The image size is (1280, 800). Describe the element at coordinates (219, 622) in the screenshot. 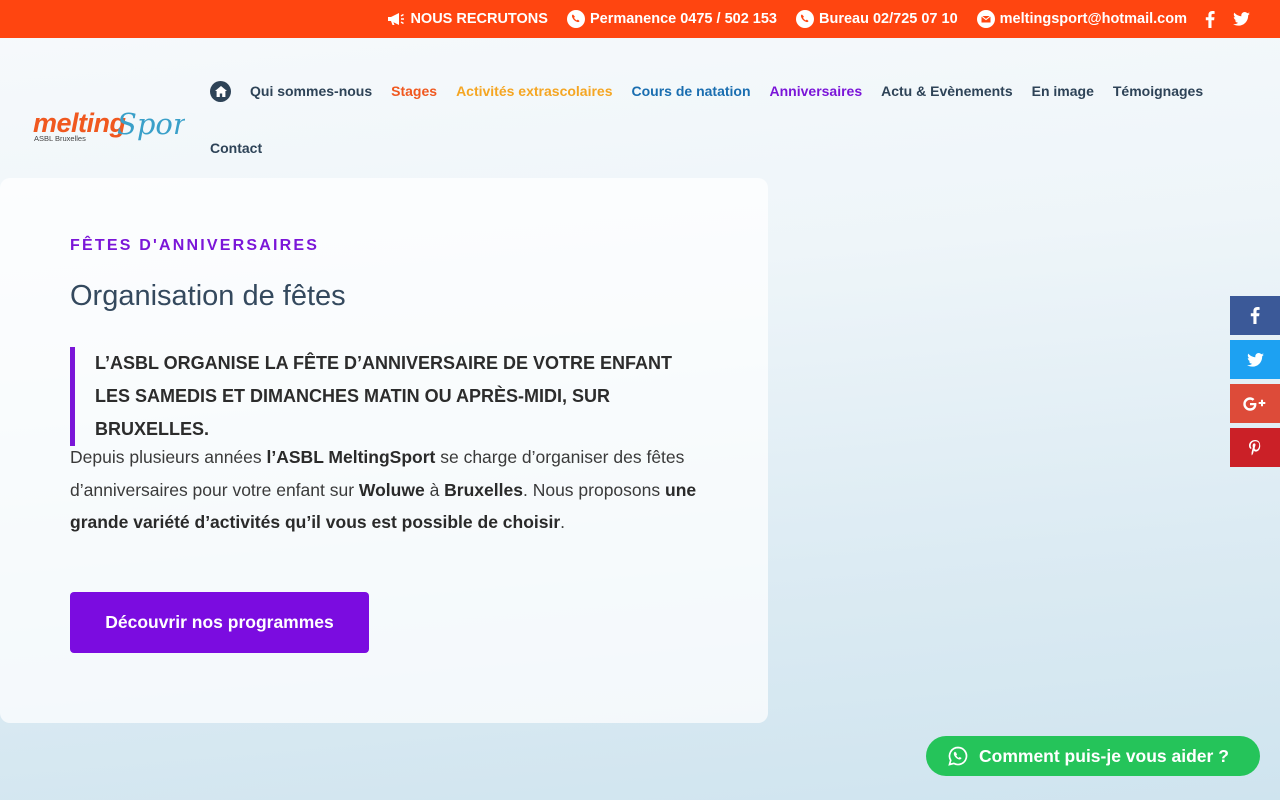

I see `discover-programs-button: Découvrir nos programmes` at that location.